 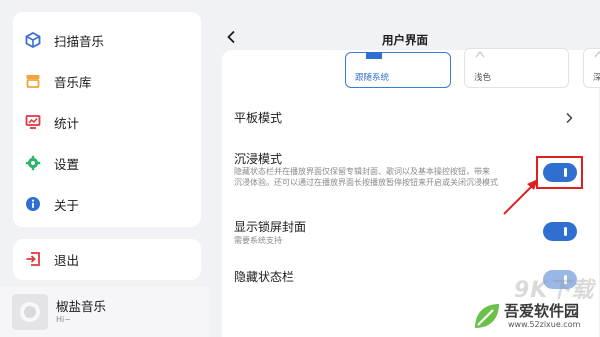 What do you see at coordinates (67, 164) in the screenshot?
I see `sidebar-item-label: 设置` at bounding box center [67, 164].